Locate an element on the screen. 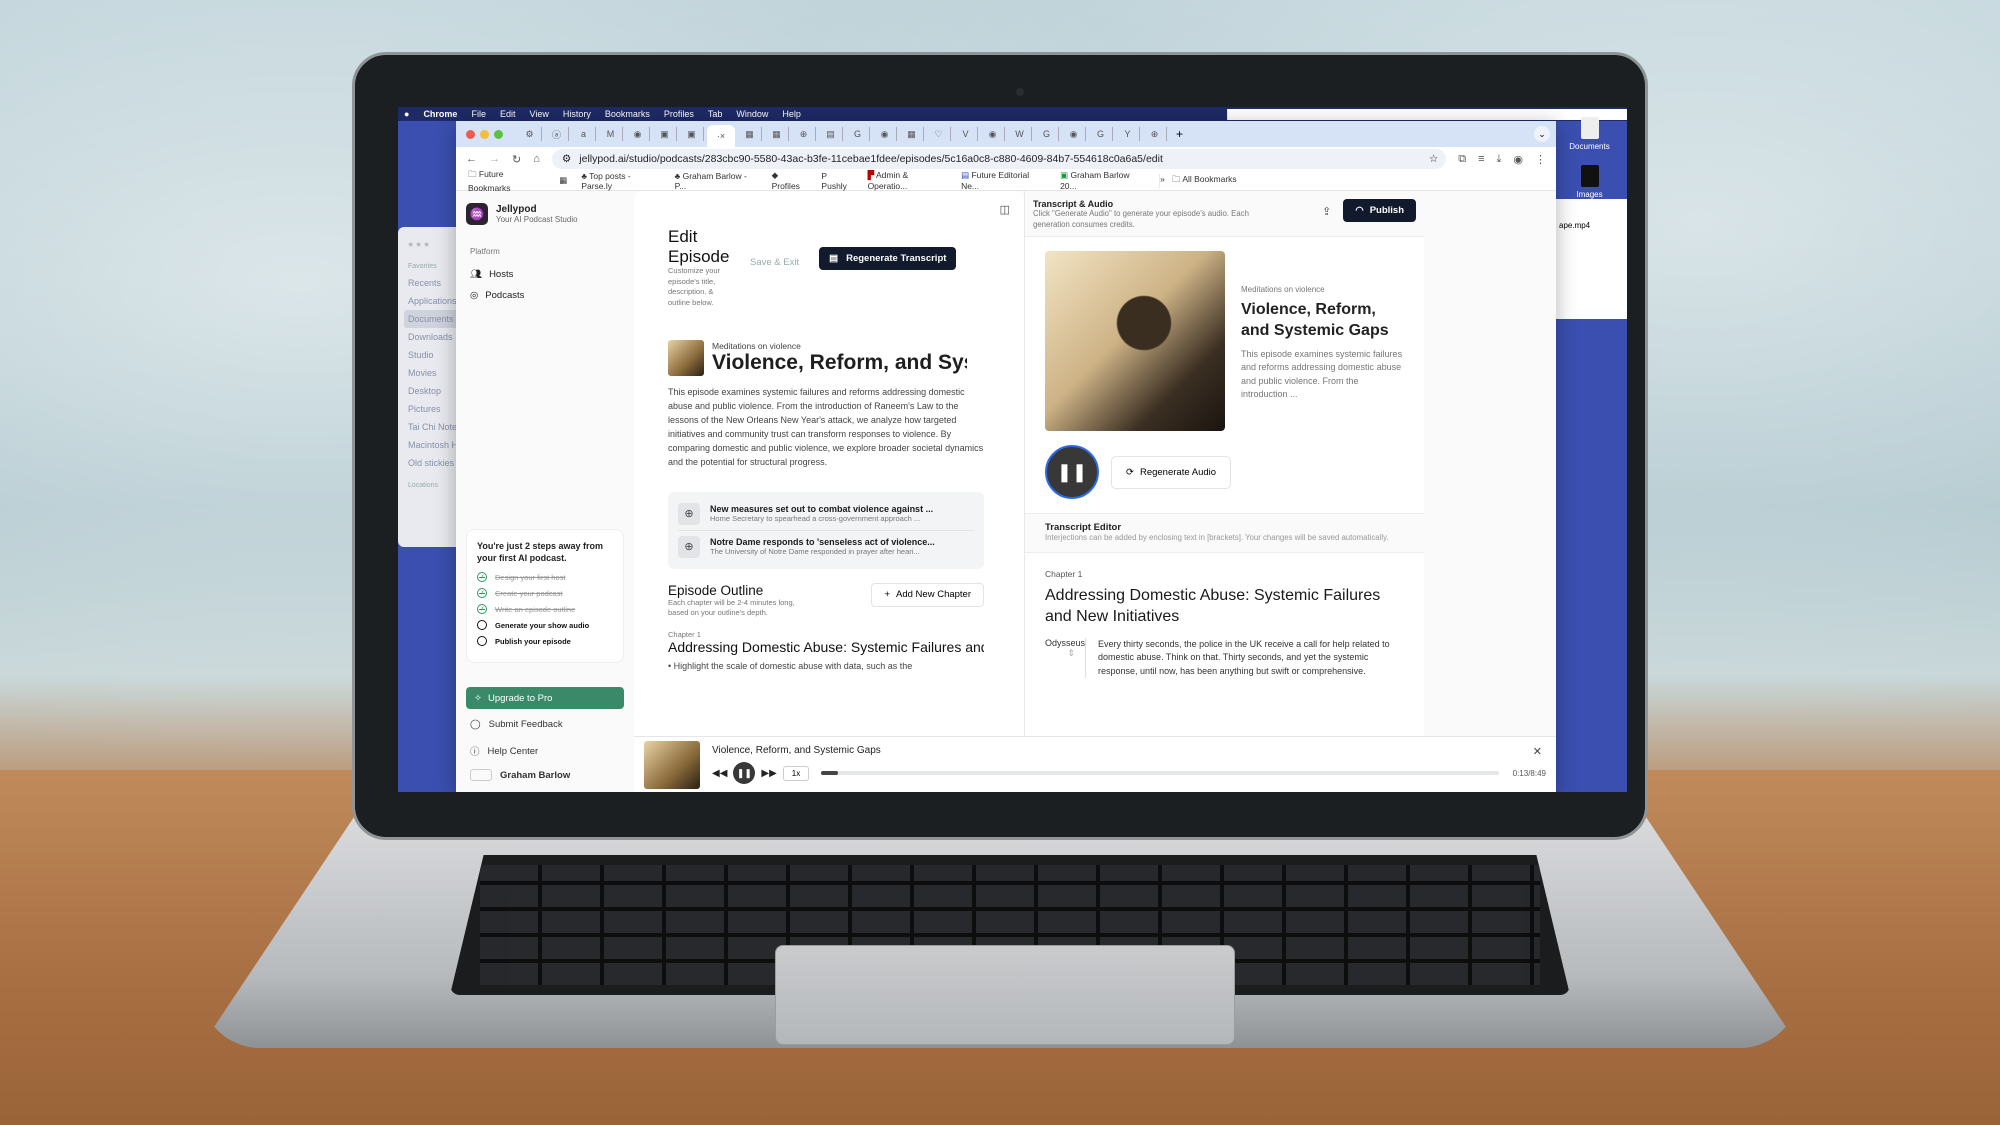 This screenshot has height=1125, width=2000. browser-tab: ♡ is located at coordinates (939, 134).